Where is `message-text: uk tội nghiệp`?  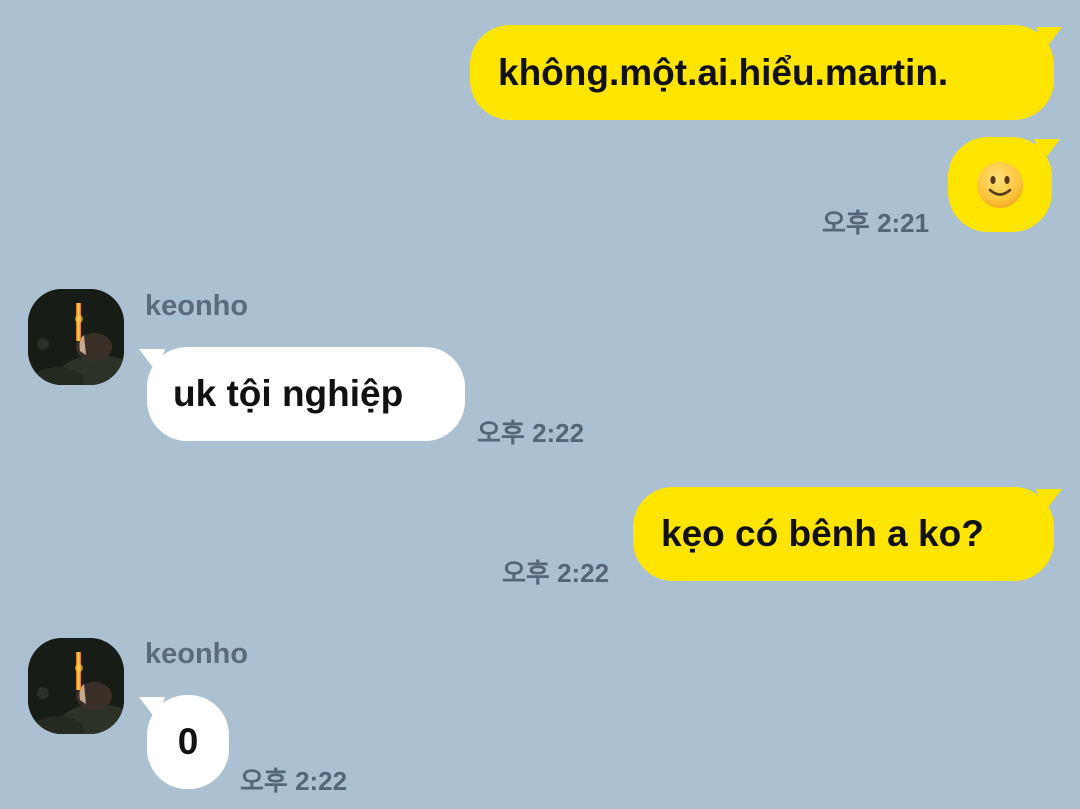
message-text: uk tội nghiệp is located at coordinates (288, 393).